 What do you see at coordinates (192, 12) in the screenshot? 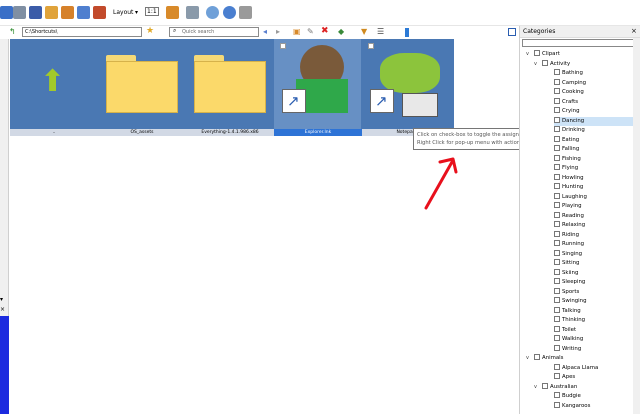
I see `filter-icon` at bounding box center [192, 12].